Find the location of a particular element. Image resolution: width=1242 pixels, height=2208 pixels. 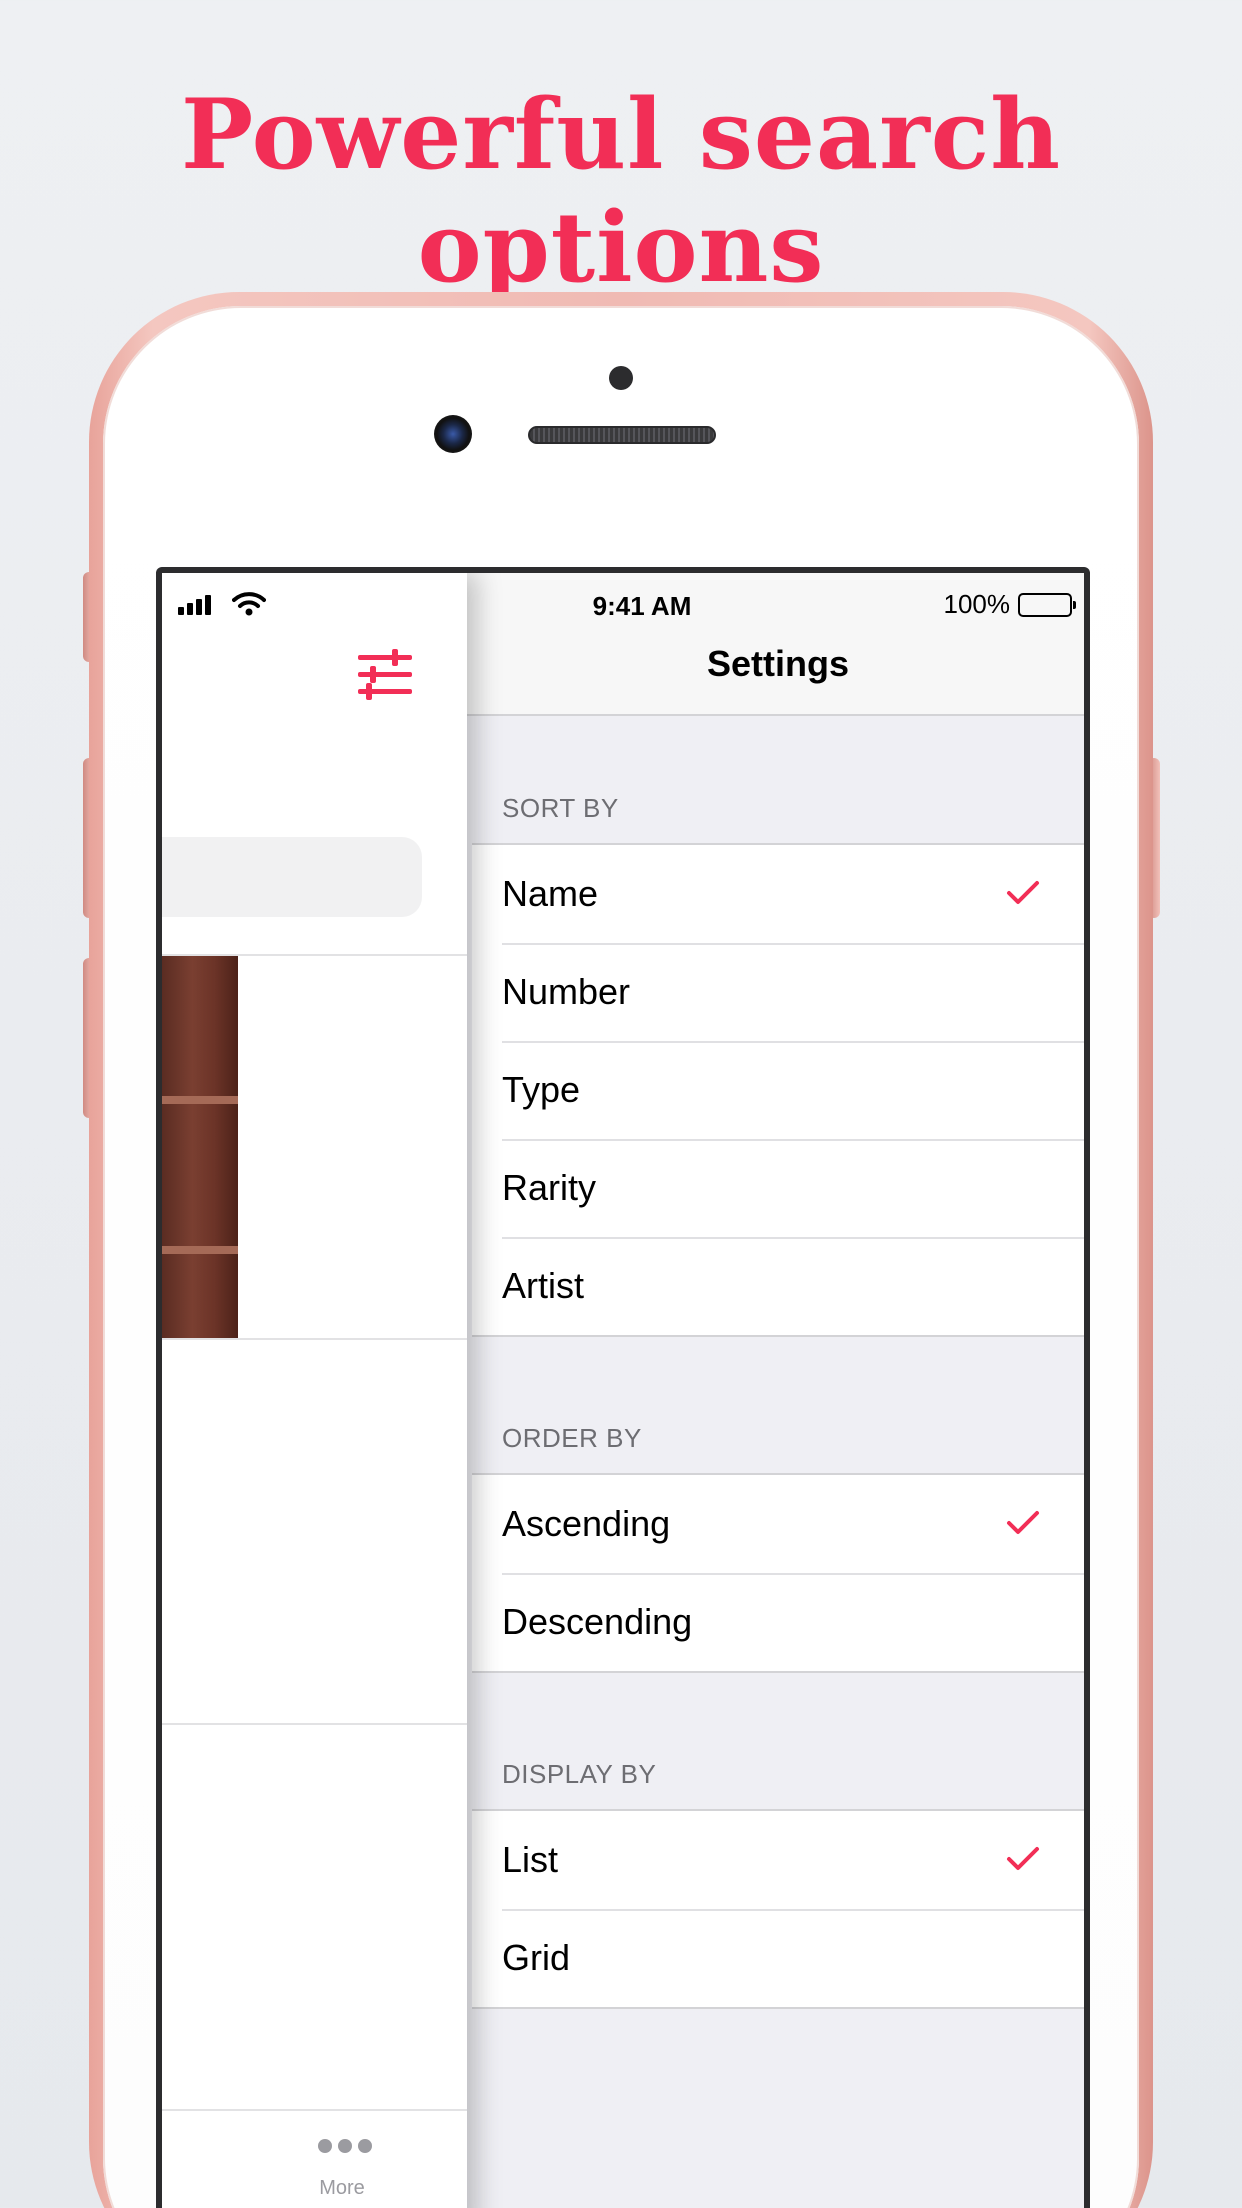

front-camera is located at coordinates (453, 434).